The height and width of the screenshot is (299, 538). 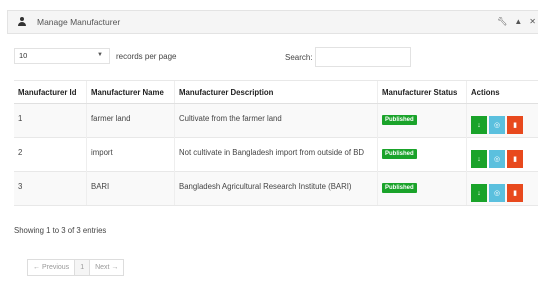 What do you see at coordinates (130, 188) in the screenshot?
I see `cell-name: BARI` at bounding box center [130, 188].